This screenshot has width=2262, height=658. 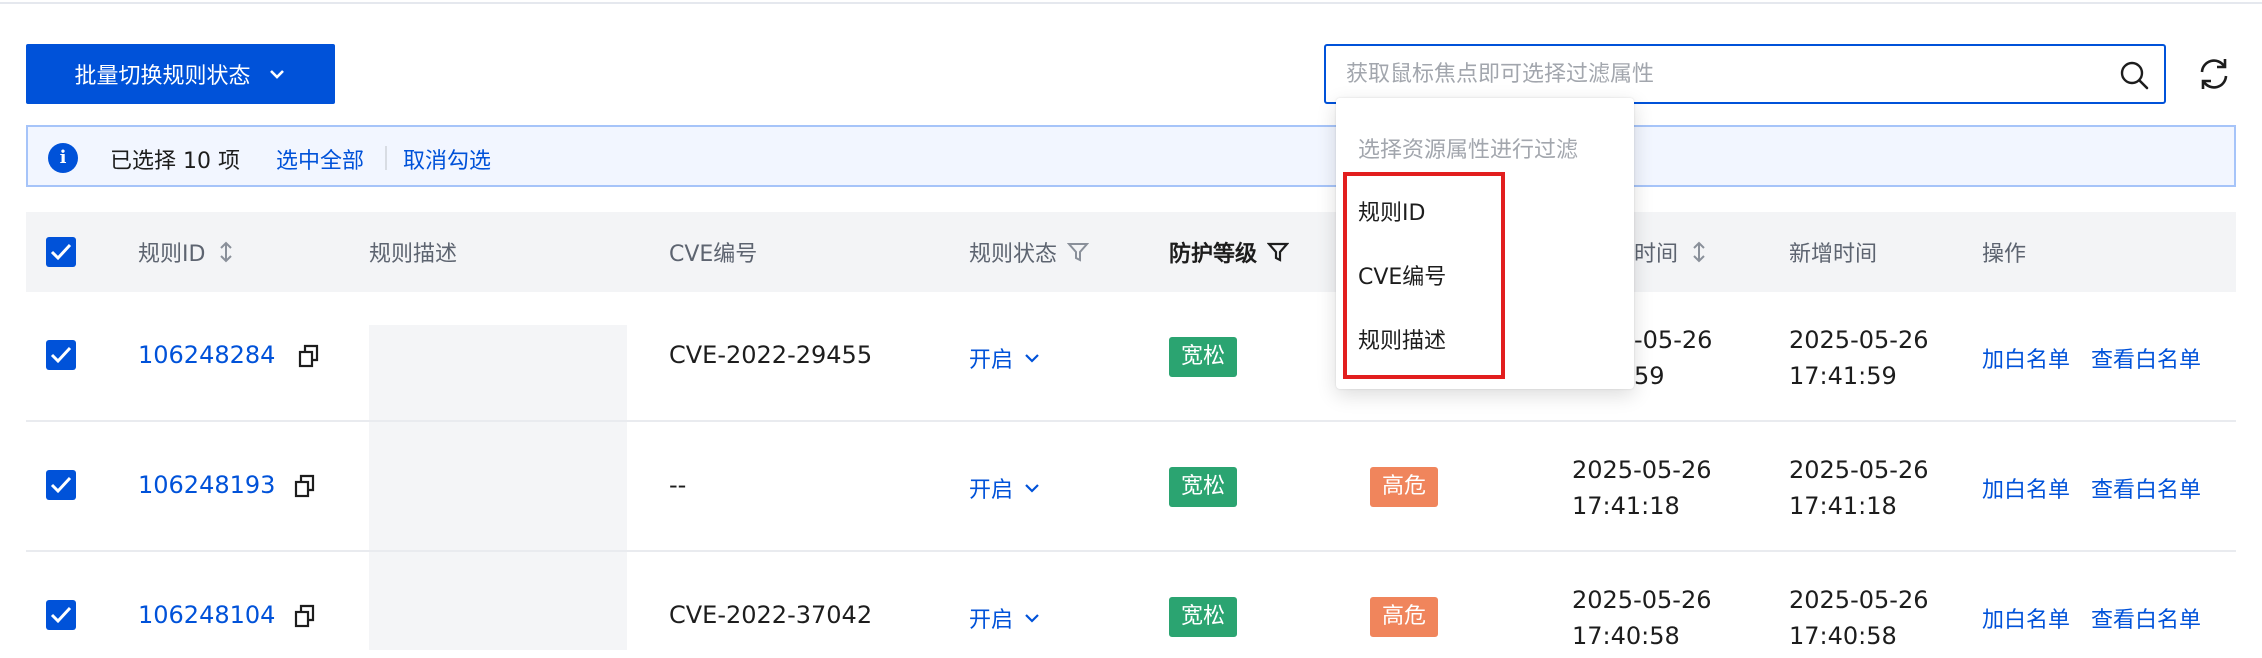 What do you see at coordinates (206, 355) in the screenshot?
I see `rule-id-link: 106248284` at bounding box center [206, 355].